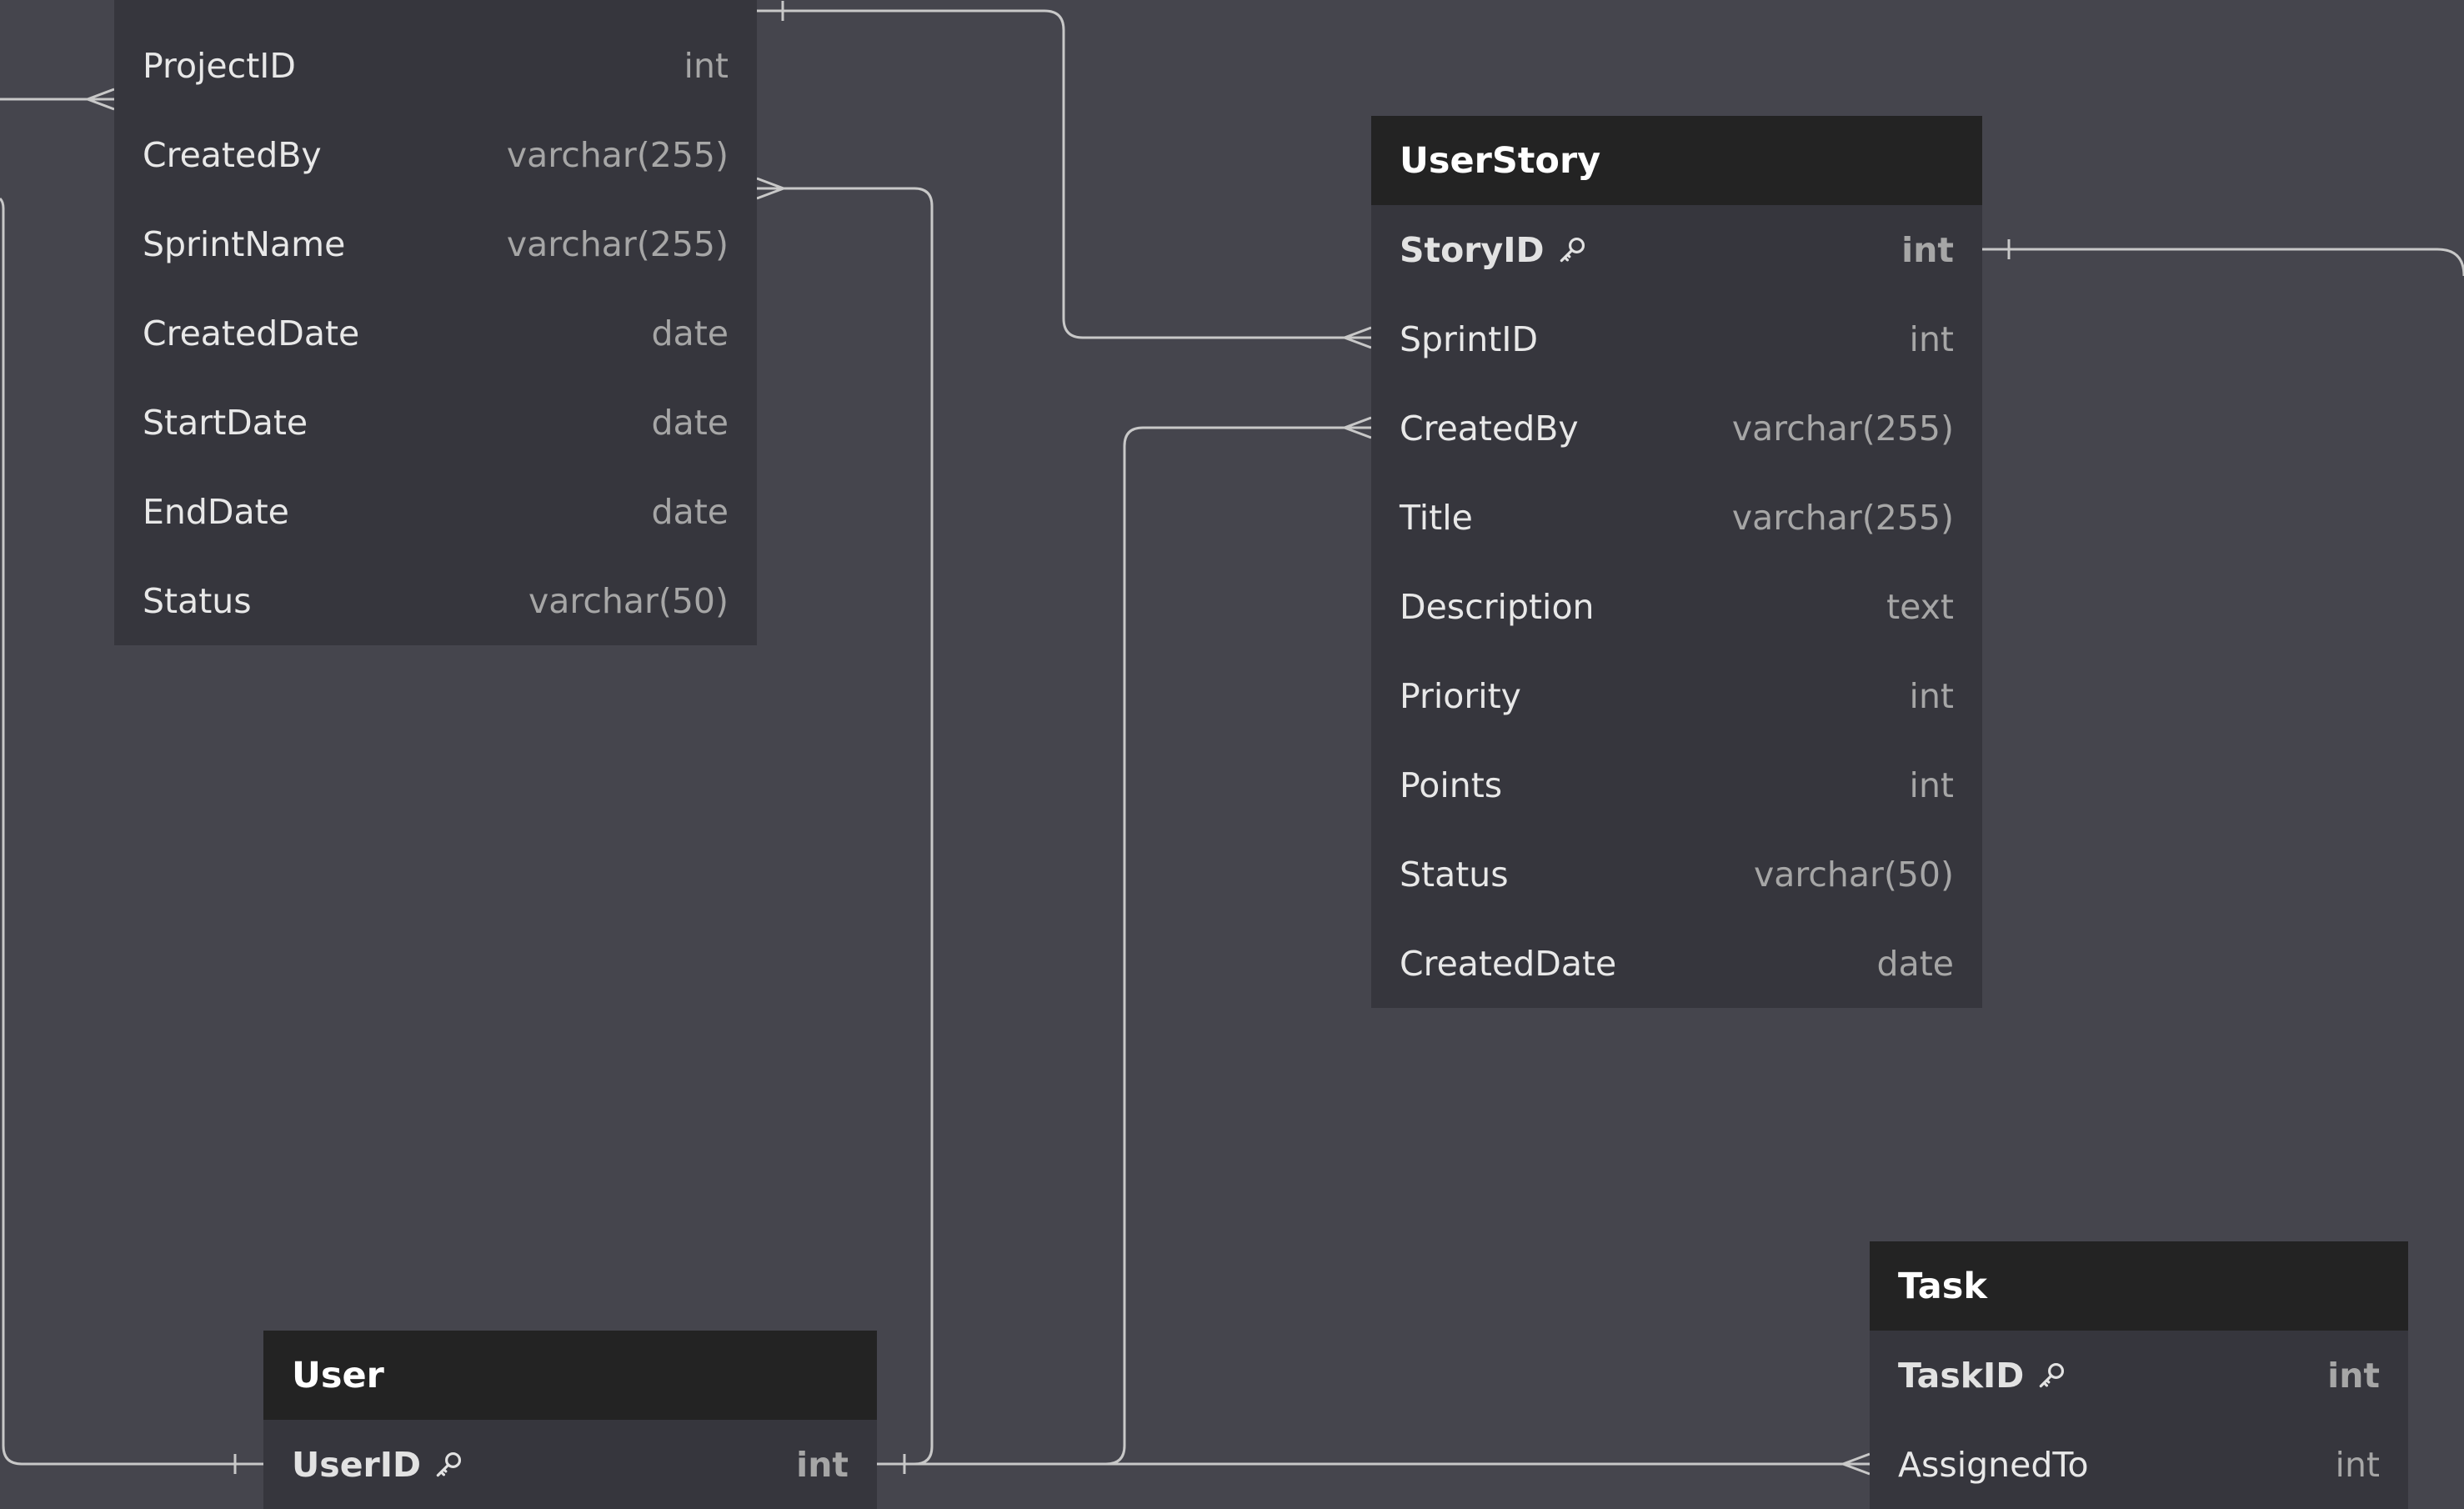  What do you see at coordinates (845, 821) in the screenshot?
I see `relation-sprint-createdby-user` at bounding box center [845, 821].